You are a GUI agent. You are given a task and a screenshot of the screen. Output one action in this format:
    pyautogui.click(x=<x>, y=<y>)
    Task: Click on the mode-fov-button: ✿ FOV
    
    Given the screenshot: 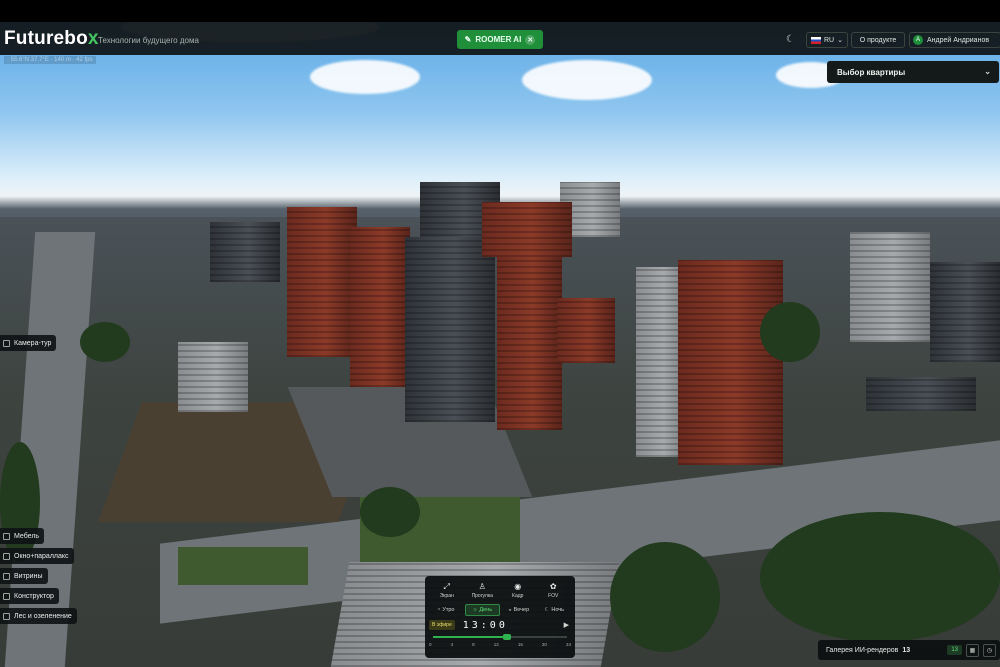 What is the action you would take?
    pyautogui.click(x=554, y=591)
    